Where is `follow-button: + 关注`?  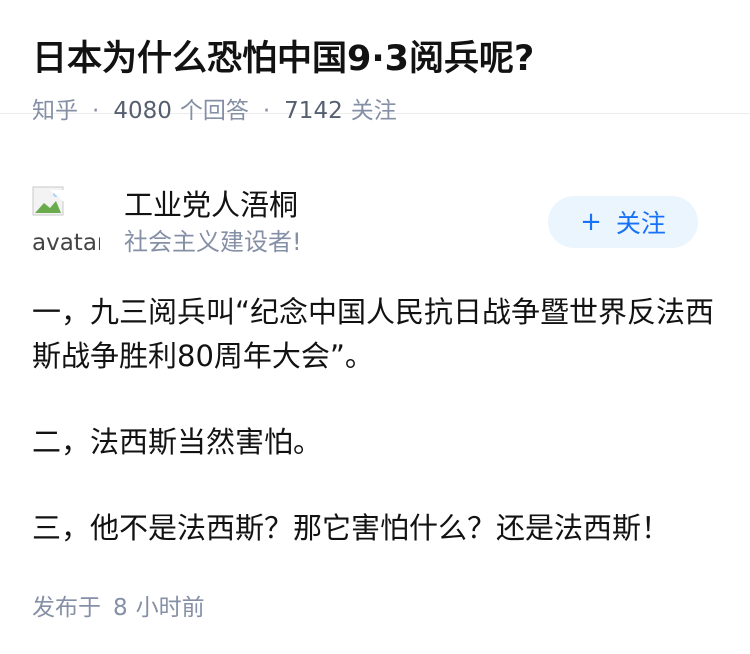 follow-button: + 关注 is located at coordinates (623, 222).